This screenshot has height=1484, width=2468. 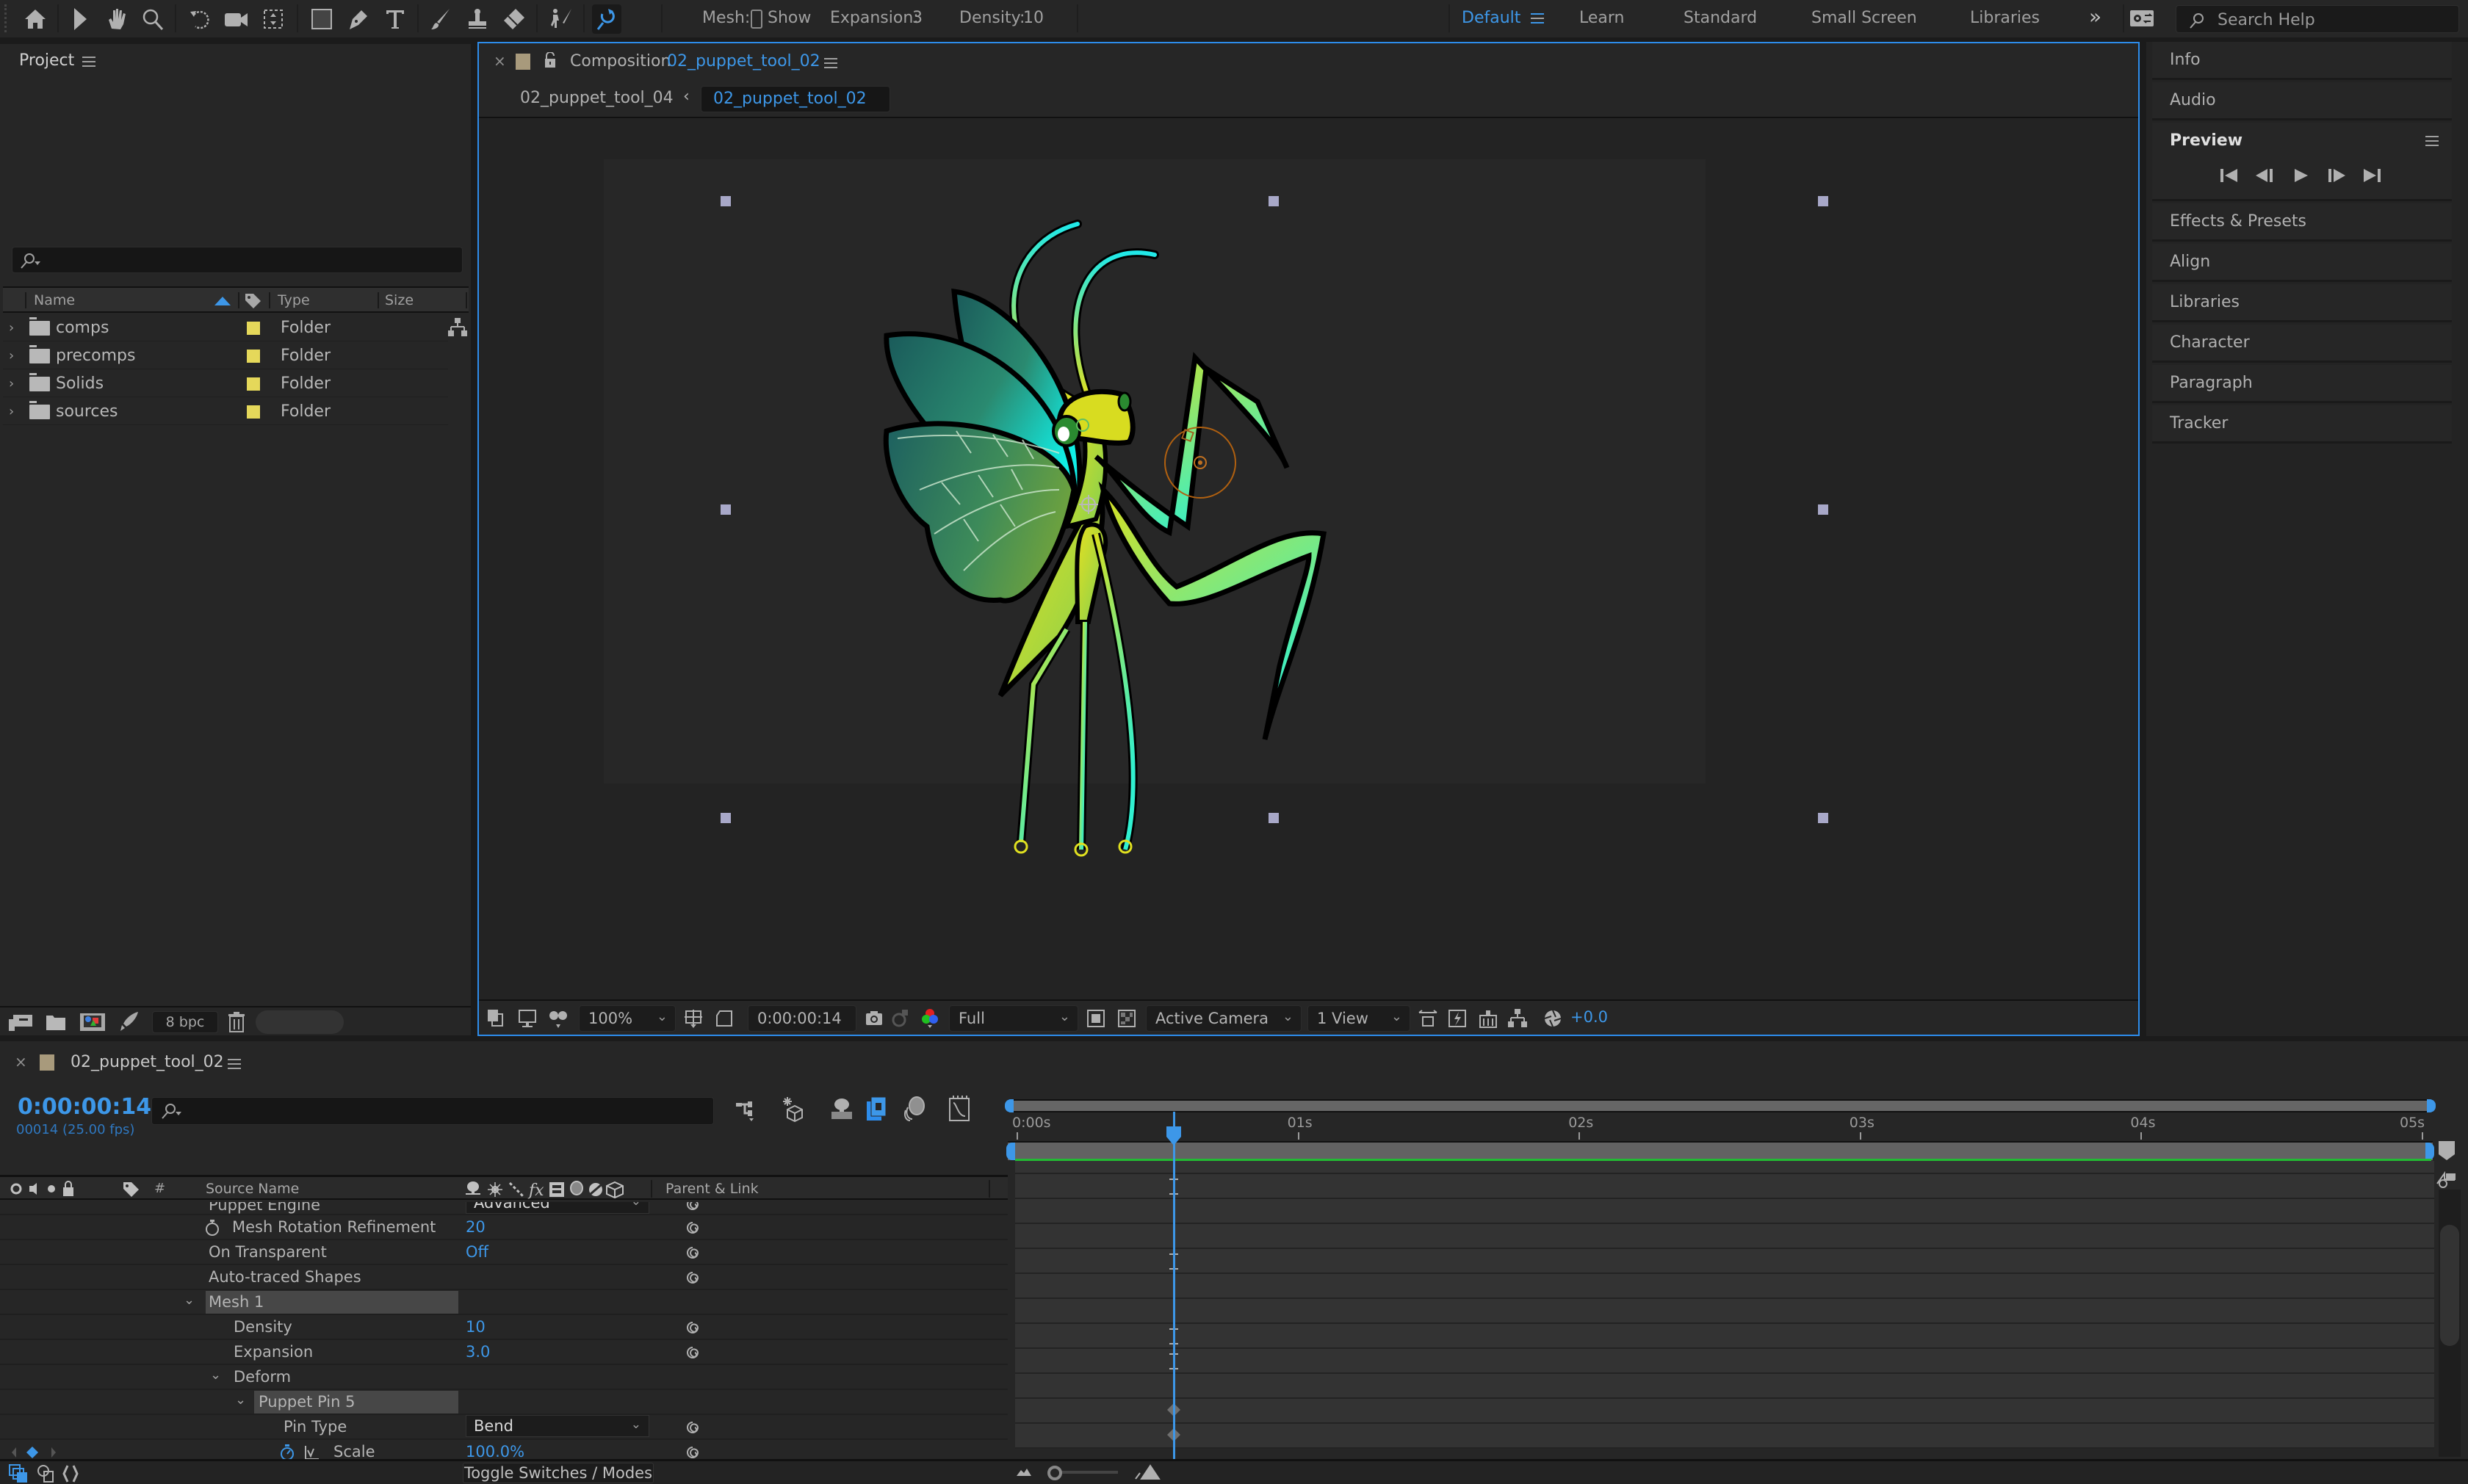 What do you see at coordinates (185, 1022) in the screenshot?
I see `project-bit-depth-button: 8 bpc` at bounding box center [185, 1022].